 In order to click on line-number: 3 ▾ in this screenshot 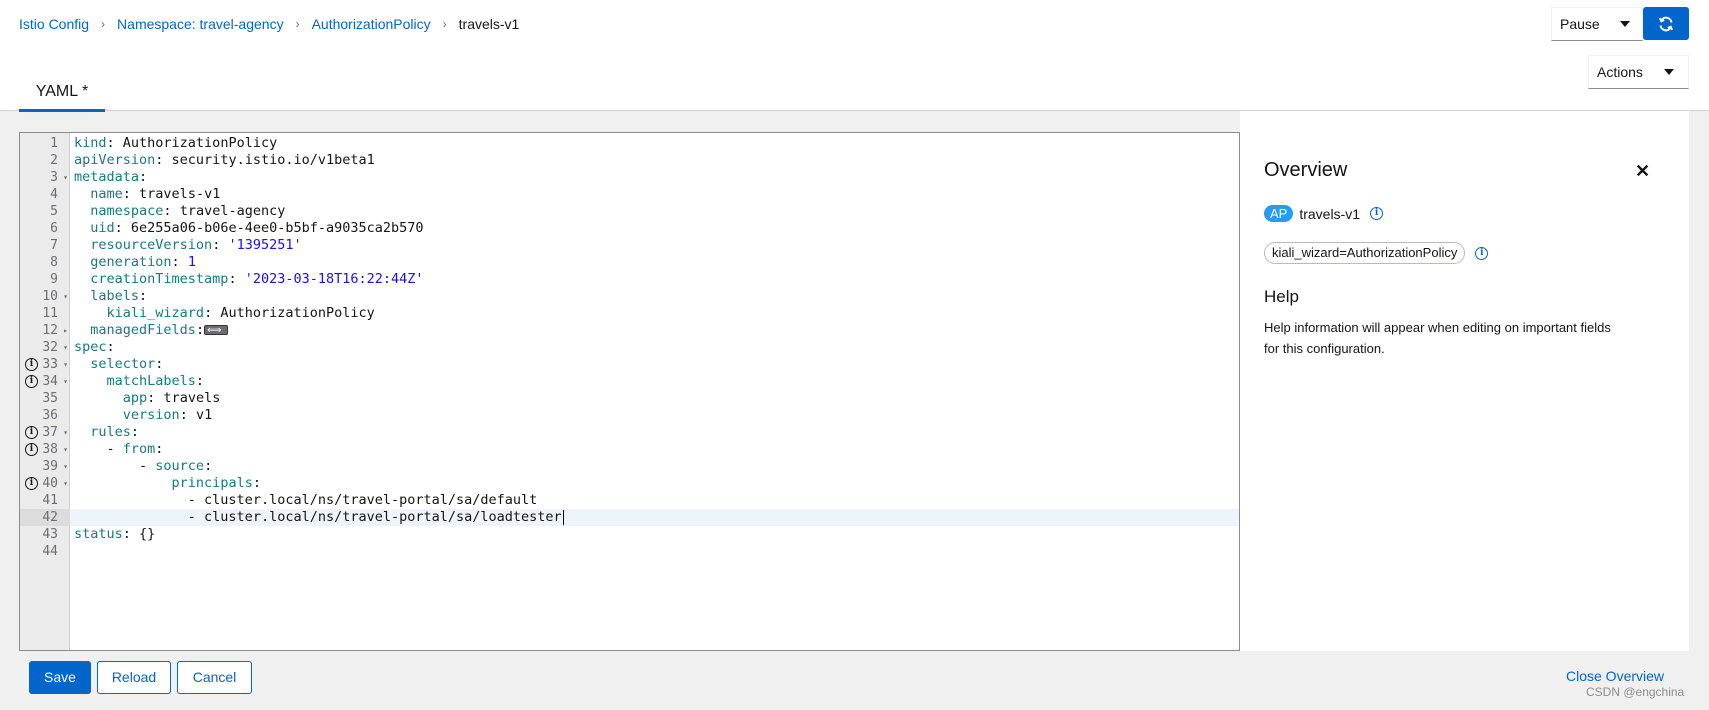, I will do `click(45, 177)`.